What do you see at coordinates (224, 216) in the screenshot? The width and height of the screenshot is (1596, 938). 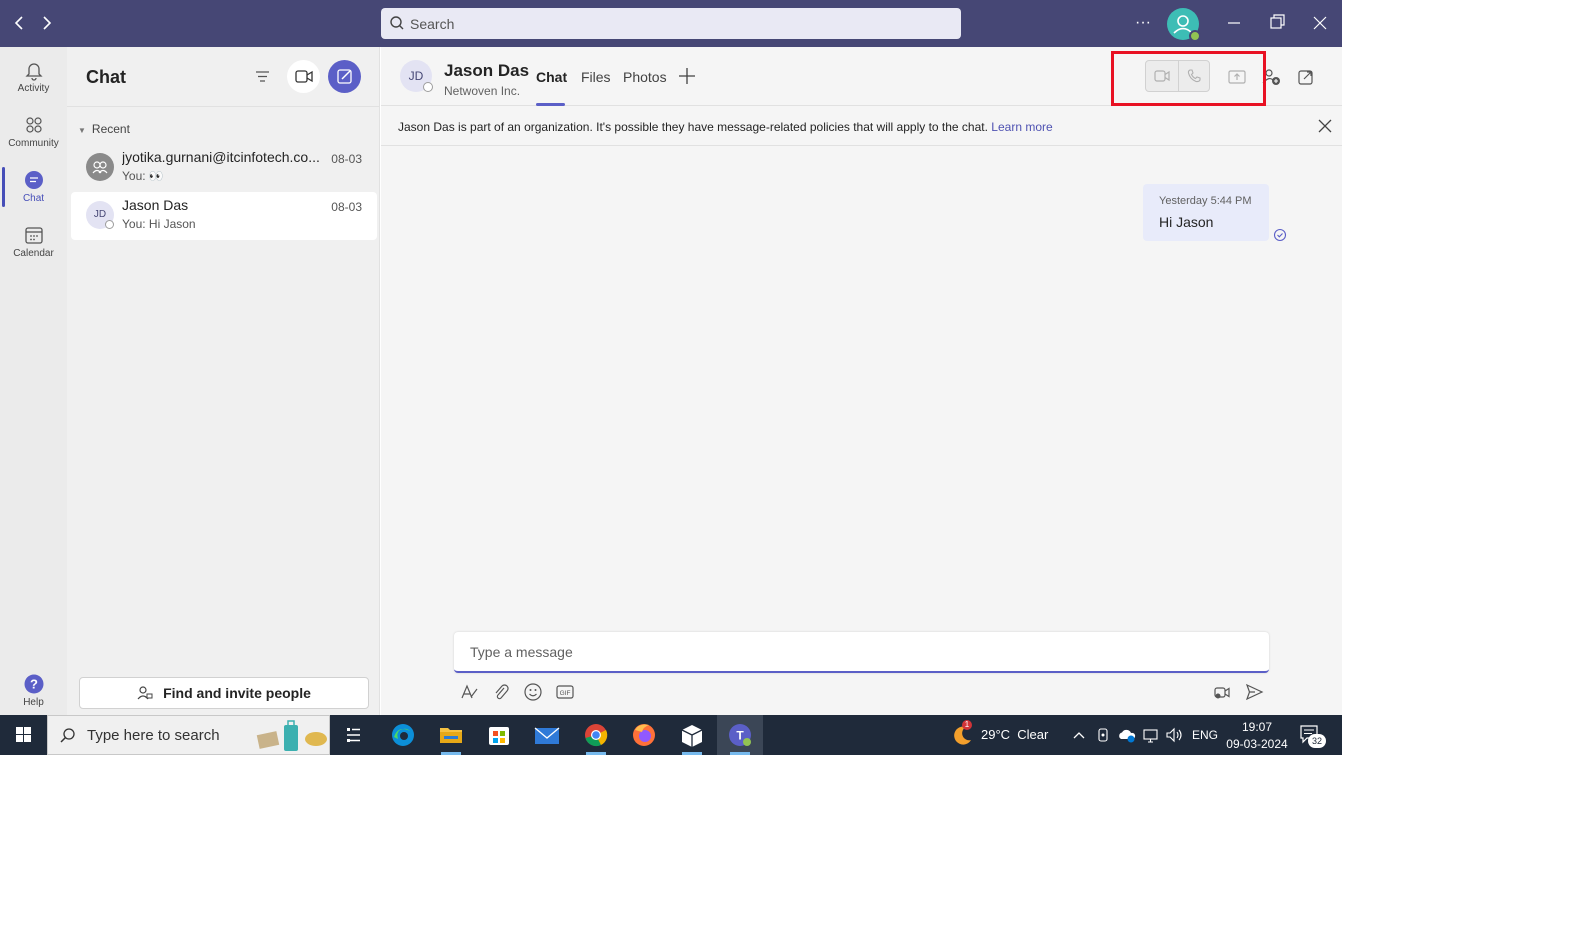 I see `chat-list-item-selected: JD Jason Das You: Hi Jason 08-03` at bounding box center [224, 216].